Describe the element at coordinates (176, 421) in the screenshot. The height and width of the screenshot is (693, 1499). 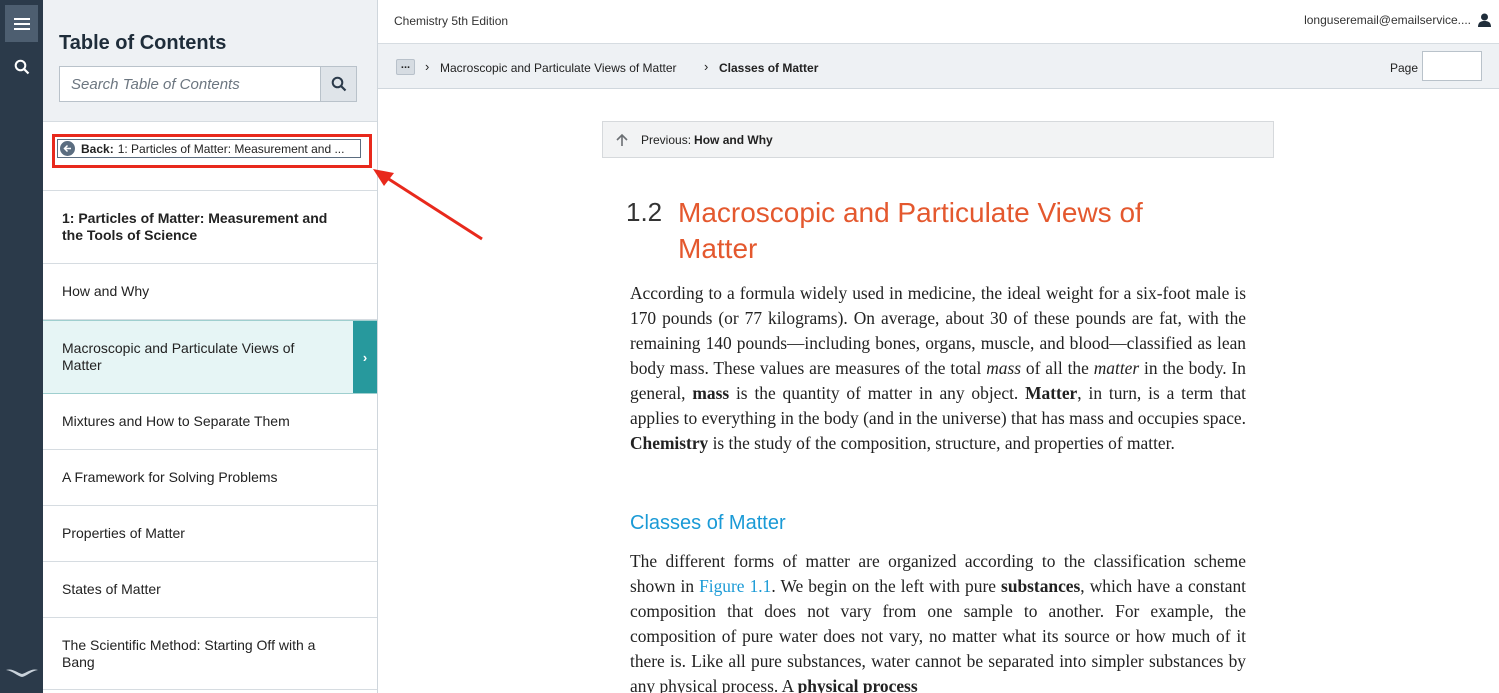
I see `toc-item-label: Mixtures and How to Separate Them` at that location.